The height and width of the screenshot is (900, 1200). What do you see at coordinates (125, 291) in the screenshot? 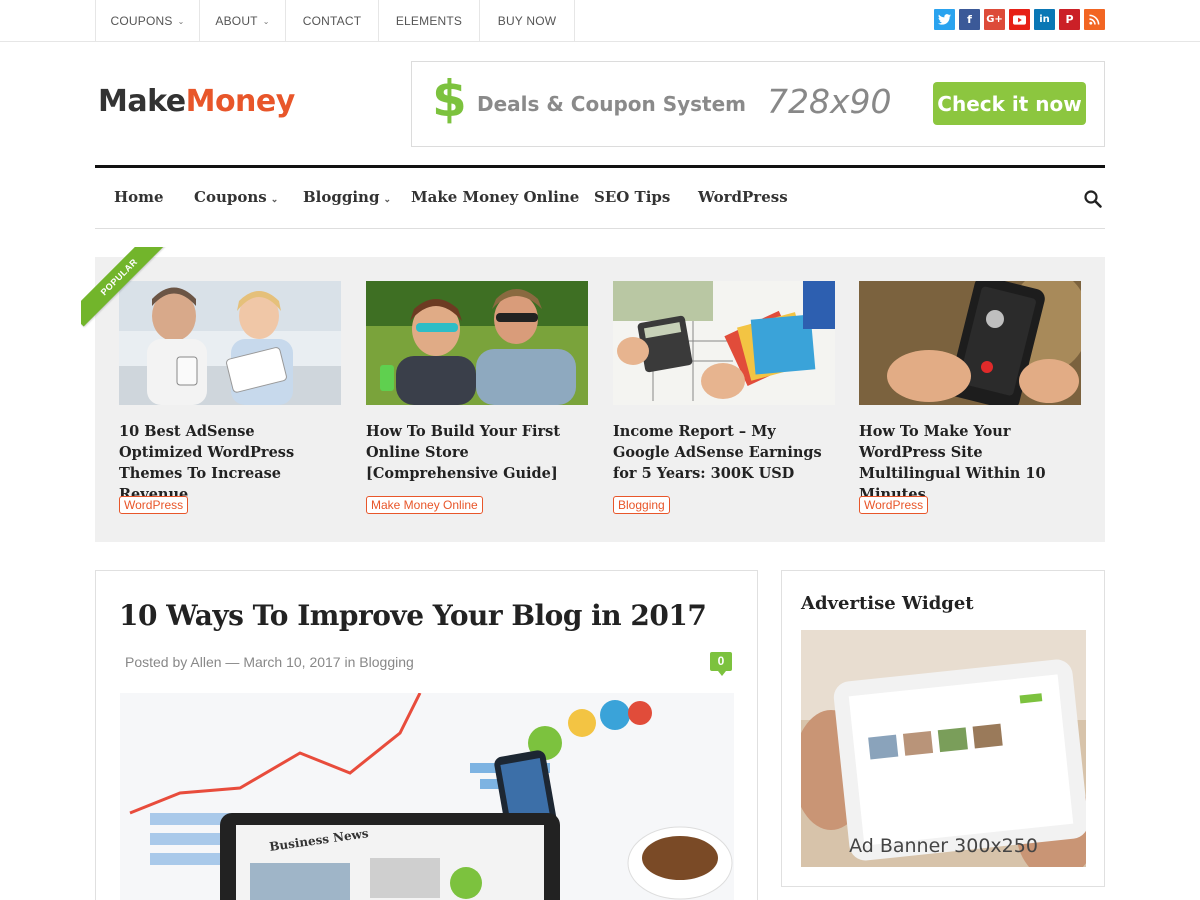
I see `popular-ribbon: POPULAR` at bounding box center [125, 291].